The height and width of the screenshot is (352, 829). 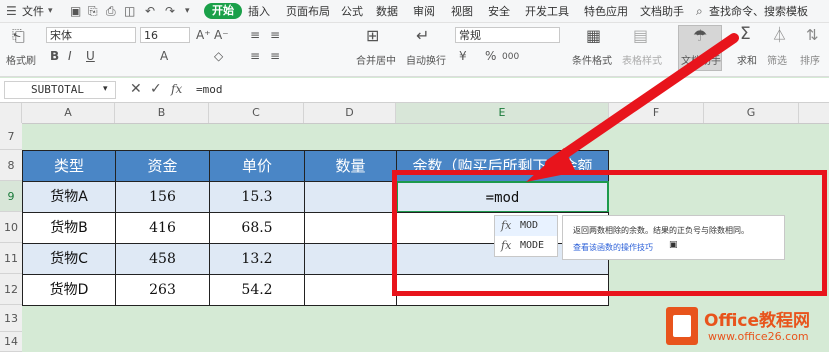 What do you see at coordinates (757, 321) in the screenshot?
I see `watermark-brand: Office教程网` at bounding box center [757, 321].